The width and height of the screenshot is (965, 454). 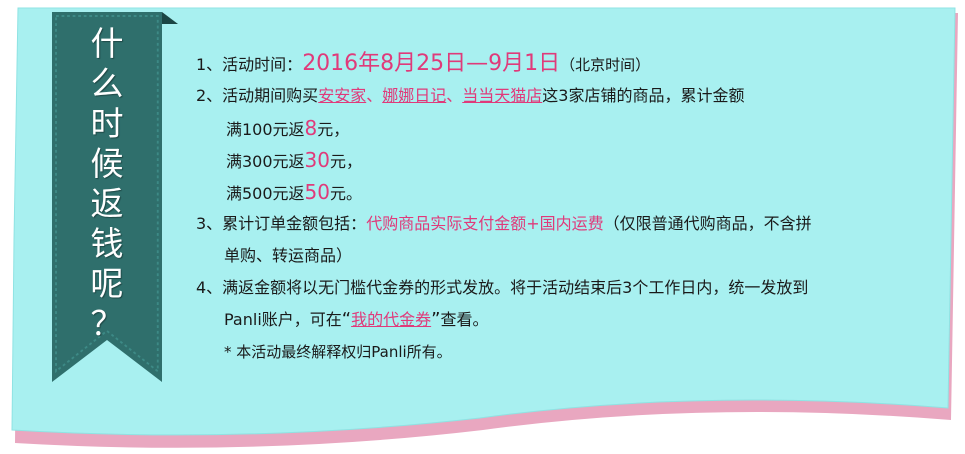 I want to click on rule-amount-suffix: （仅限普通代购商品，不含拼, so click(x=707, y=223).